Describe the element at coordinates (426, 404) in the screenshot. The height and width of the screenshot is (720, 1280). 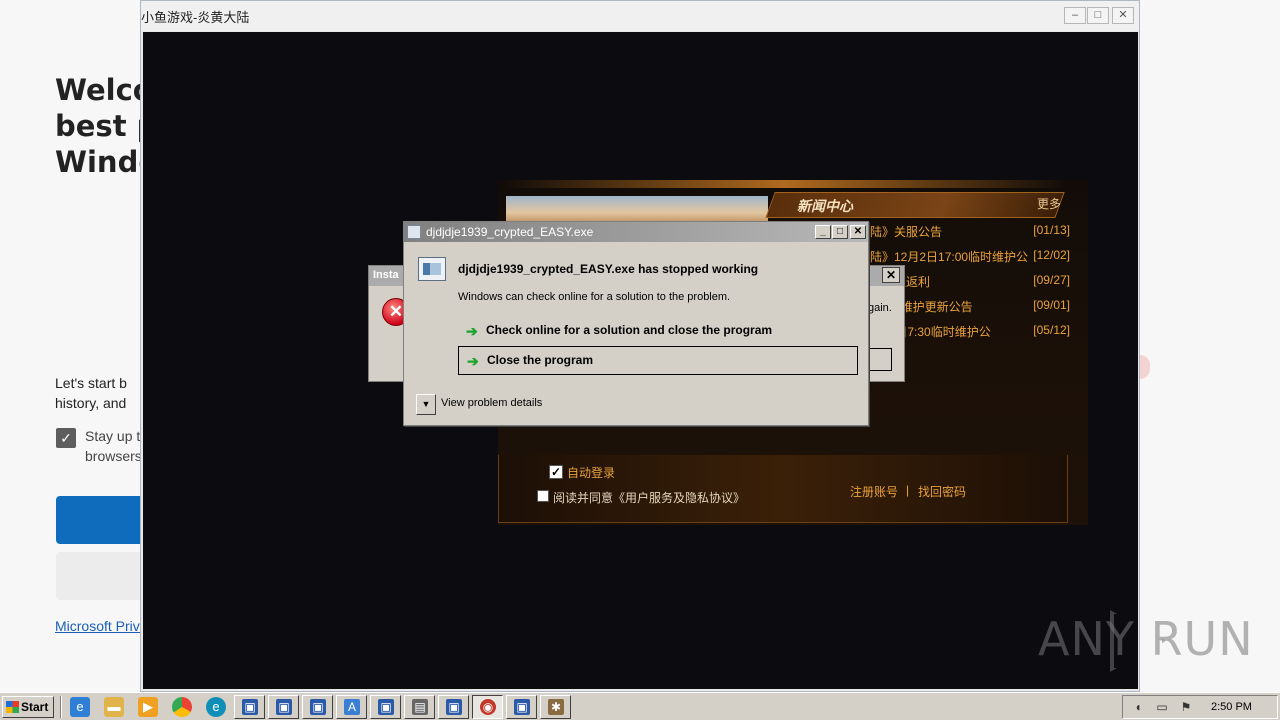
I see `expand-details-button: ▼` at that location.